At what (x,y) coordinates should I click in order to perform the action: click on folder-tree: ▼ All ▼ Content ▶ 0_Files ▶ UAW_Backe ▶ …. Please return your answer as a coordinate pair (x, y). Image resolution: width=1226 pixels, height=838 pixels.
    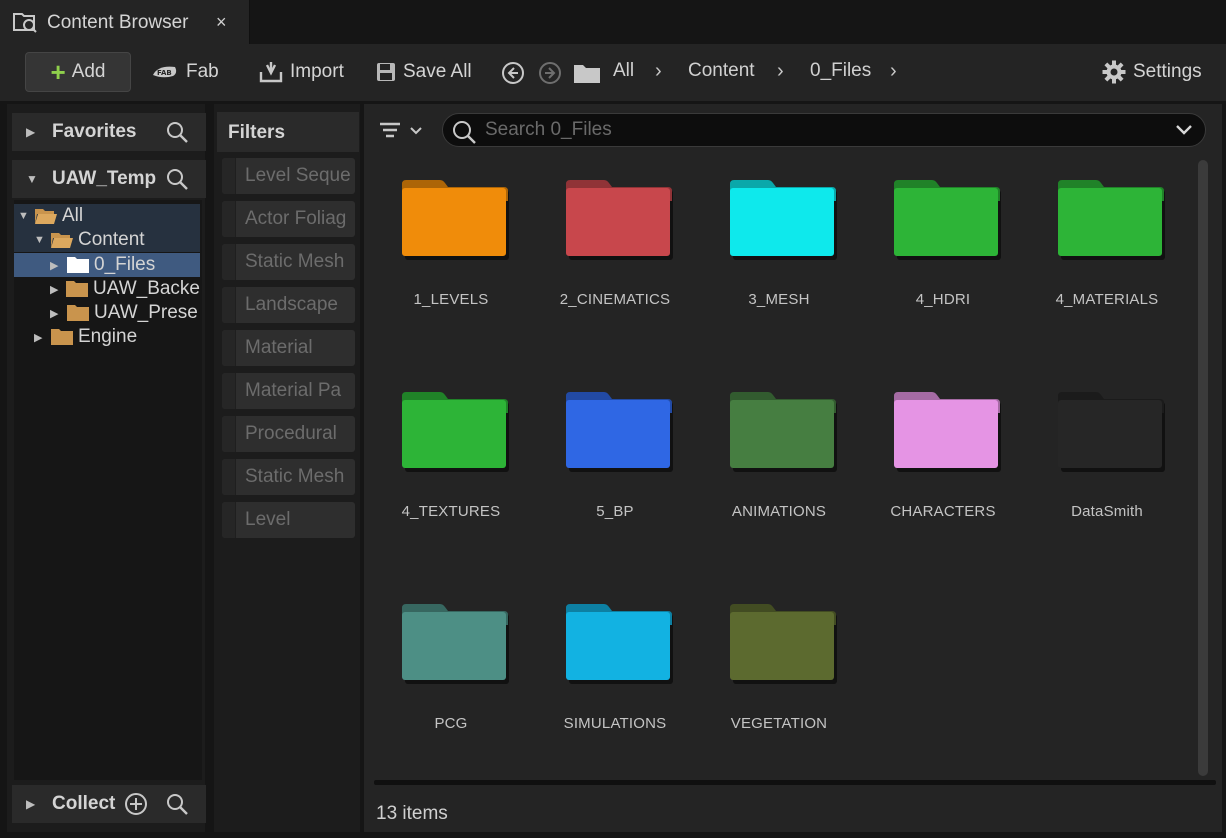
    Looking at the image, I should click on (108, 490).